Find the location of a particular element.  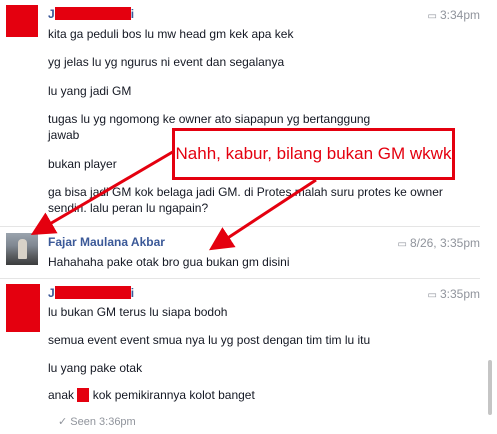

arrow-to-avatar is located at coordinates (103, 192).